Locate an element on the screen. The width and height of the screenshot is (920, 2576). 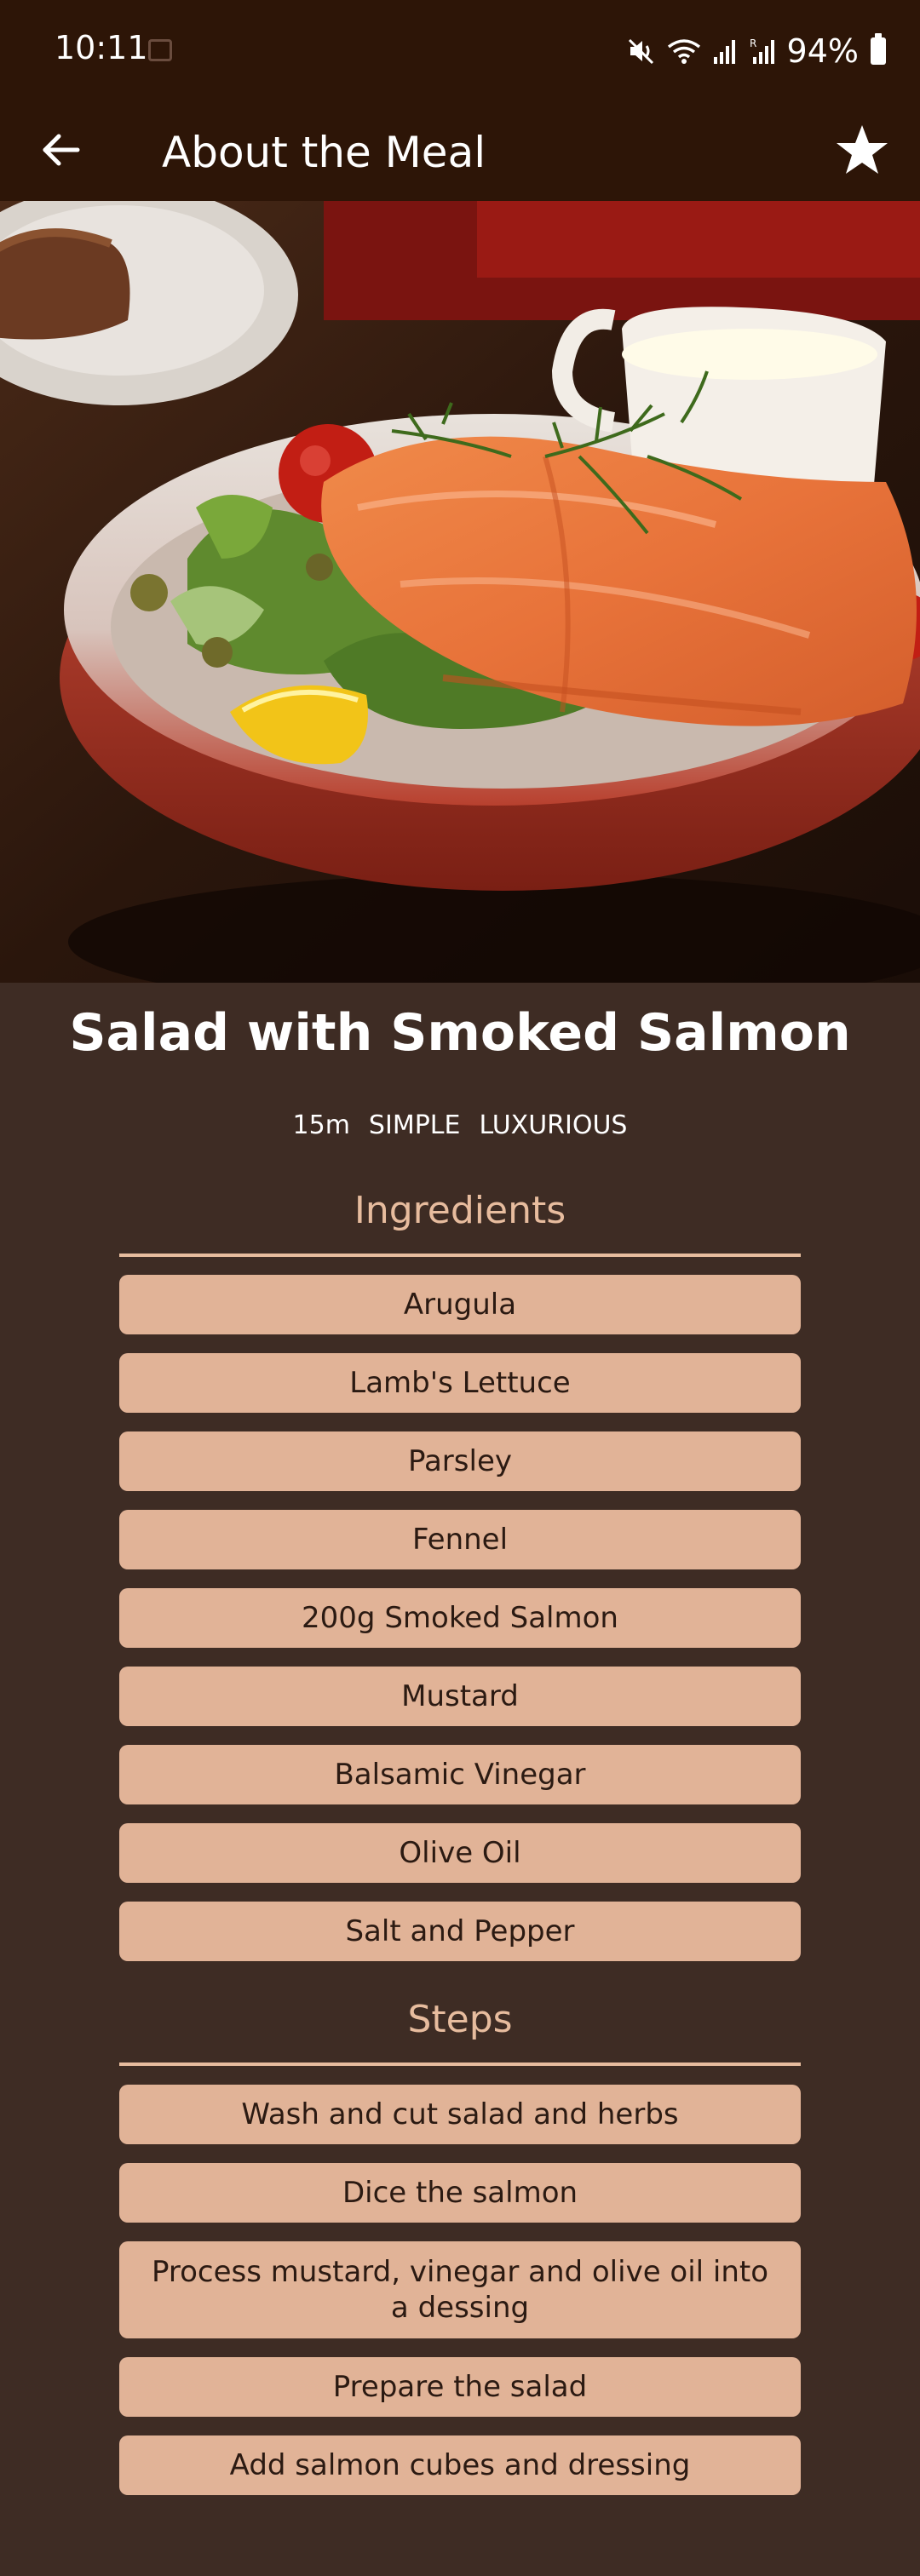
back-button is located at coordinates (61, 150).